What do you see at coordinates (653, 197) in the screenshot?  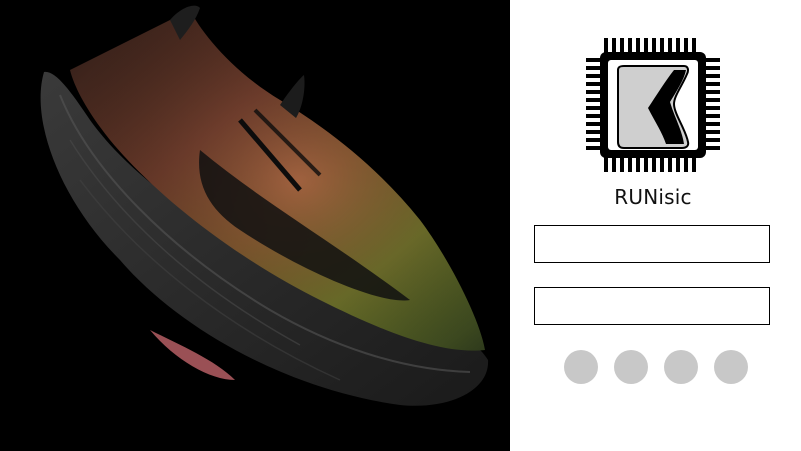 I see `brand-name: RUNisic` at bounding box center [653, 197].